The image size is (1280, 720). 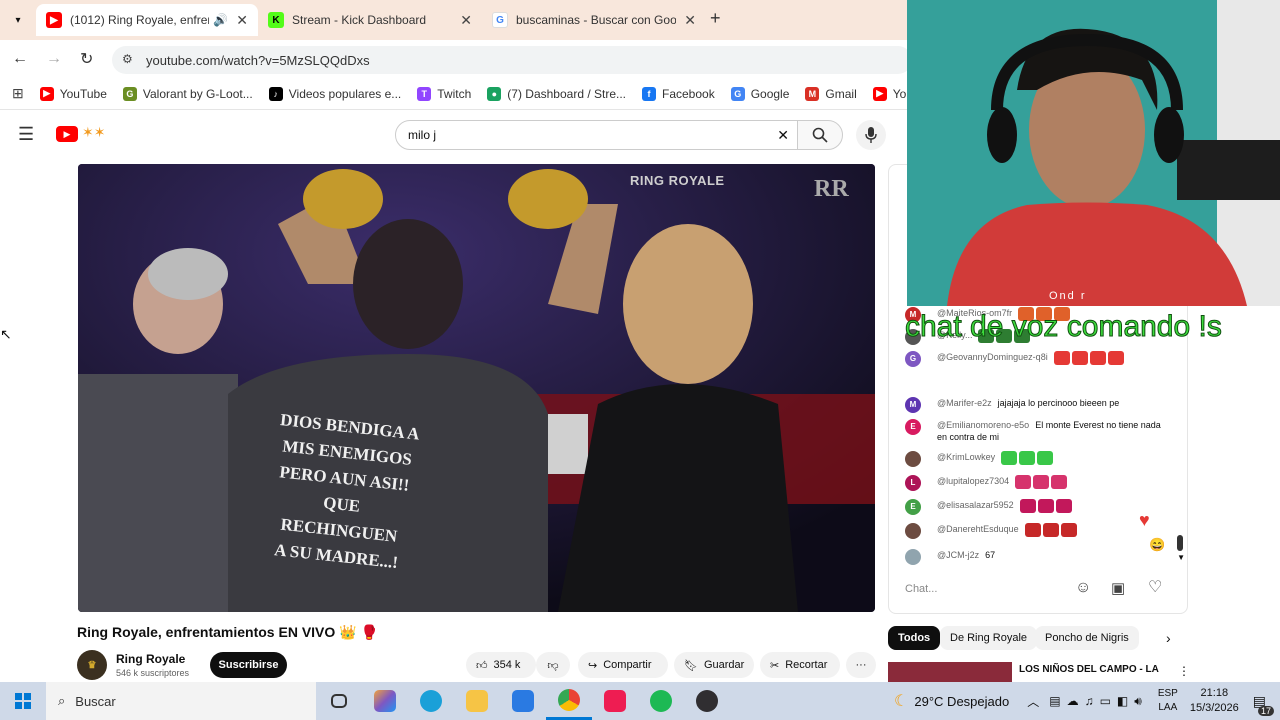 What do you see at coordinates (615, 701) in the screenshot?
I see `tiktok-icon` at bounding box center [615, 701].